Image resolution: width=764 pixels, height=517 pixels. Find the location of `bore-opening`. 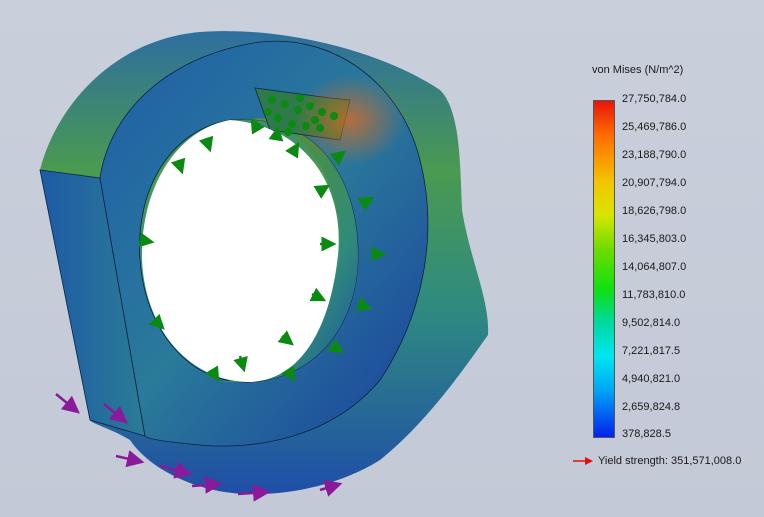

bore-opening is located at coordinates (240, 251).